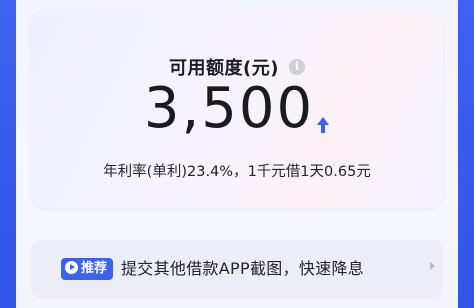  I want to click on recommend-badge-label: 推荐, so click(94, 268).